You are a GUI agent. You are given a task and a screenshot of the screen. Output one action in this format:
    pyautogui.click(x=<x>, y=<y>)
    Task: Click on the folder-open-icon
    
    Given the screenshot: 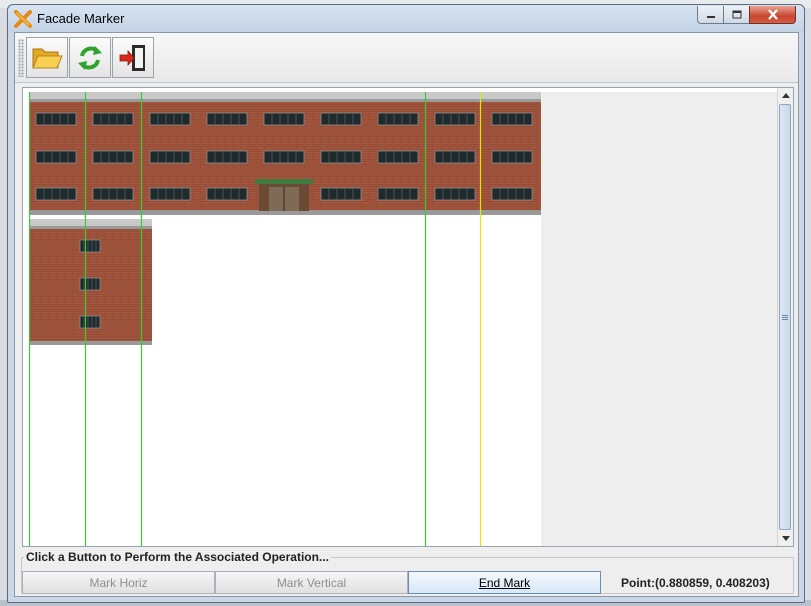 What is the action you would take?
    pyautogui.click(x=47, y=58)
    